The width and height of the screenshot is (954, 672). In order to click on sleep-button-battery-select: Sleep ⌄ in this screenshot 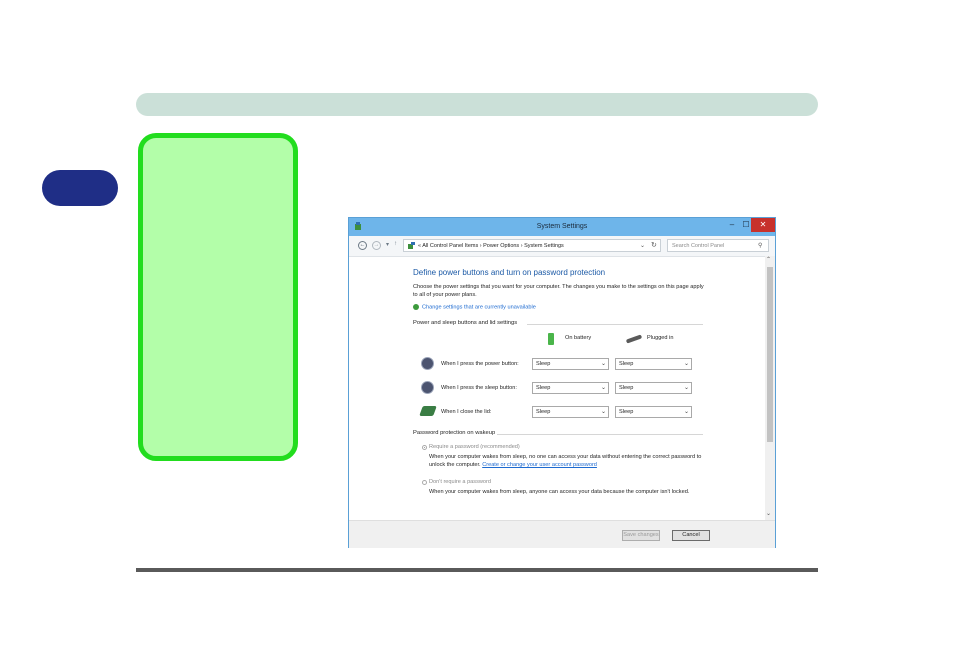, I will do `click(570, 388)`.